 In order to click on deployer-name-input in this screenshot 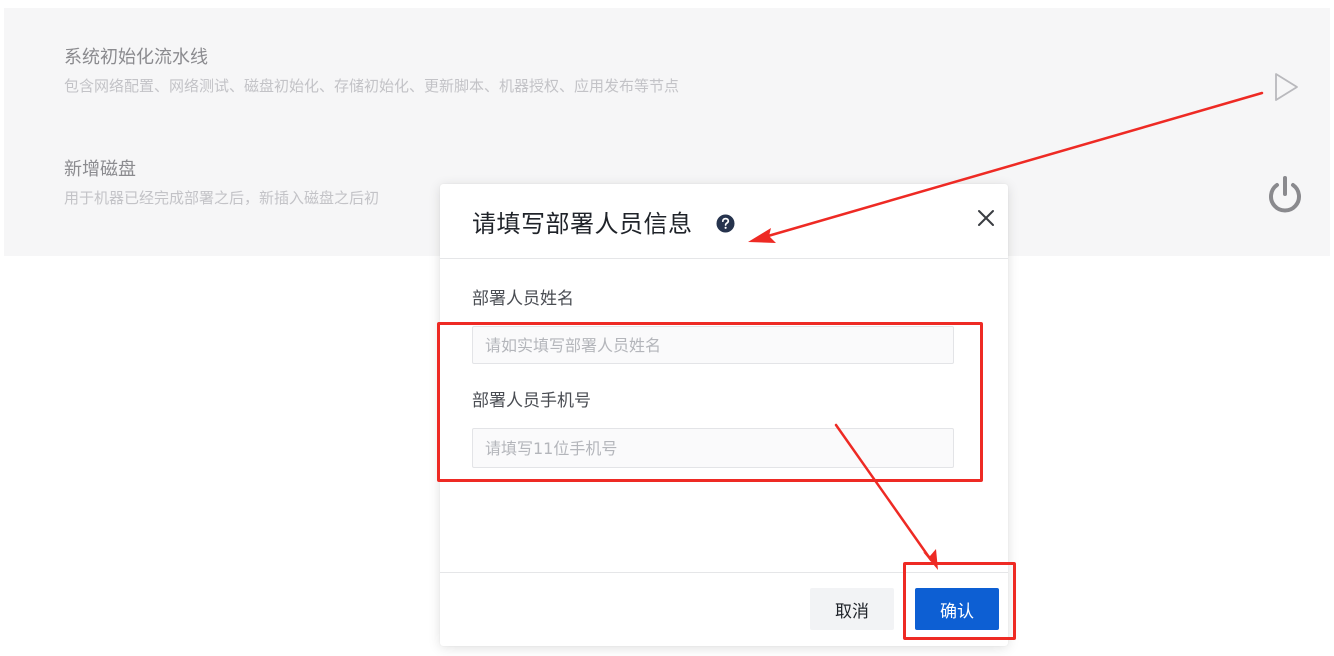, I will do `click(713, 345)`.